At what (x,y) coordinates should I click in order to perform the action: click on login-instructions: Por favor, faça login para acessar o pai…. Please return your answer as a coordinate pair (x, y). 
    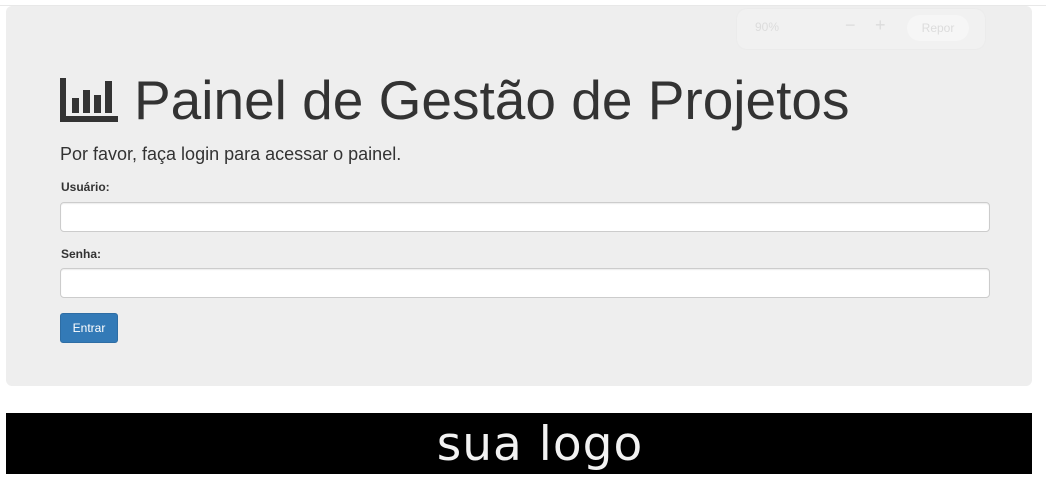
    Looking at the image, I should click on (231, 154).